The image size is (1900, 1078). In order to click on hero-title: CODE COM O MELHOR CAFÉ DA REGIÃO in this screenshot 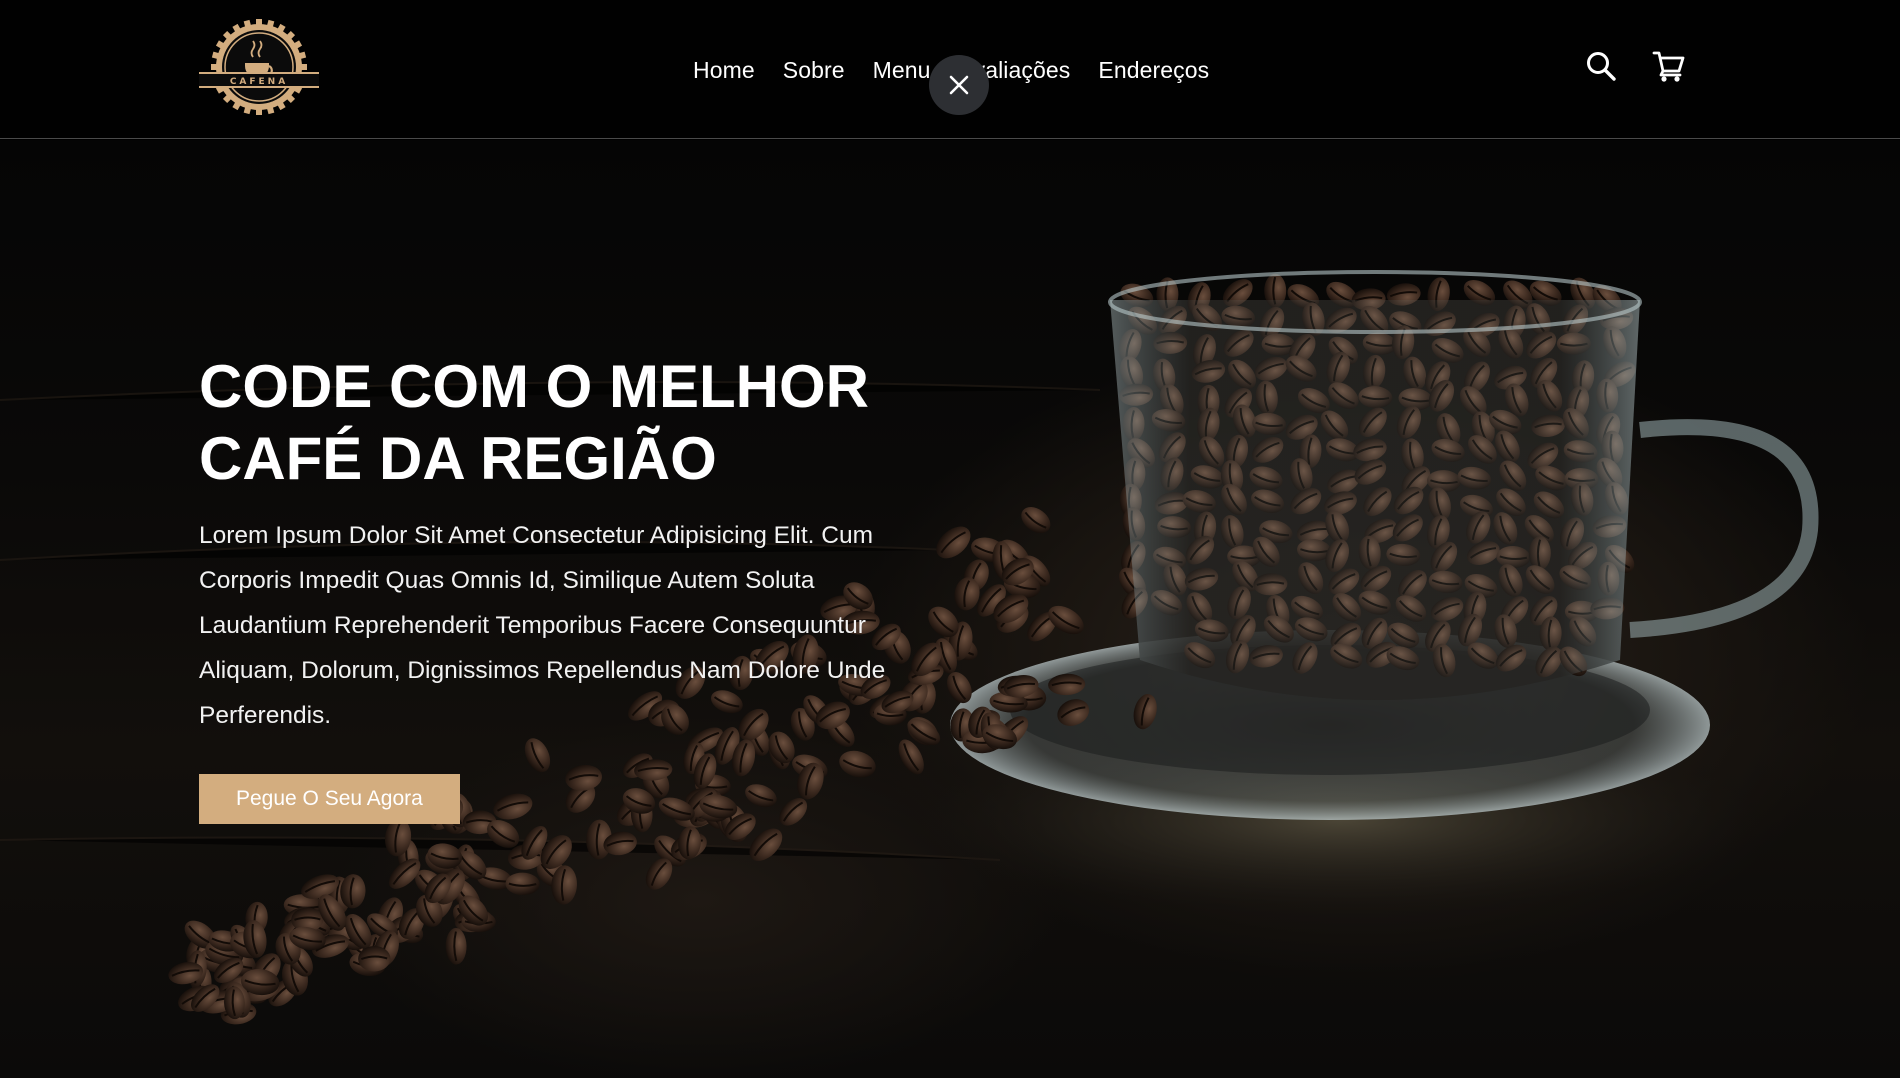, I will do `click(549, 423)`.